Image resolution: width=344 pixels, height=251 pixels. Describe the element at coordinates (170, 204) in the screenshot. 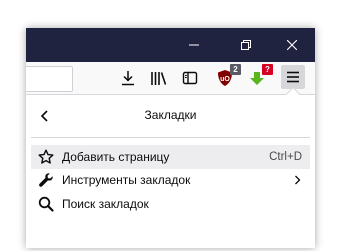

I see `menu-item-search-bookmarks: Поиск закладок` at that location.